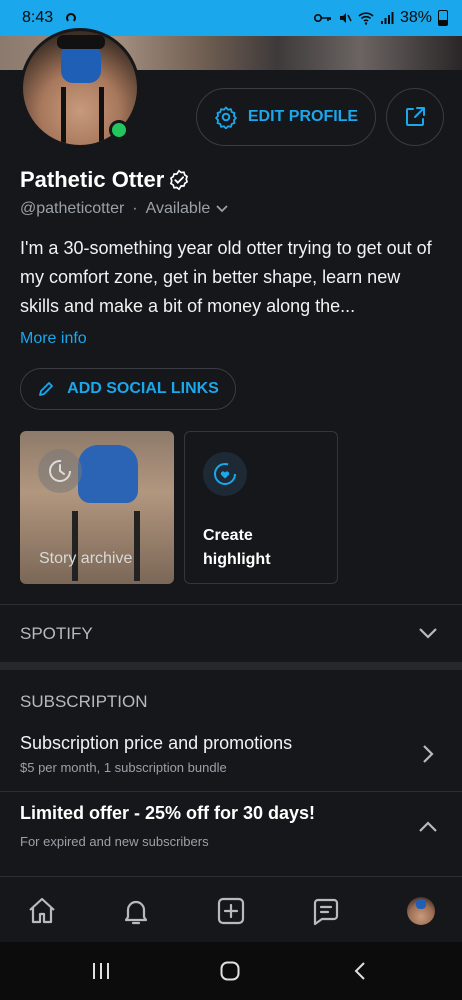  I want to click on bottom-navigation, so click(231, 909).